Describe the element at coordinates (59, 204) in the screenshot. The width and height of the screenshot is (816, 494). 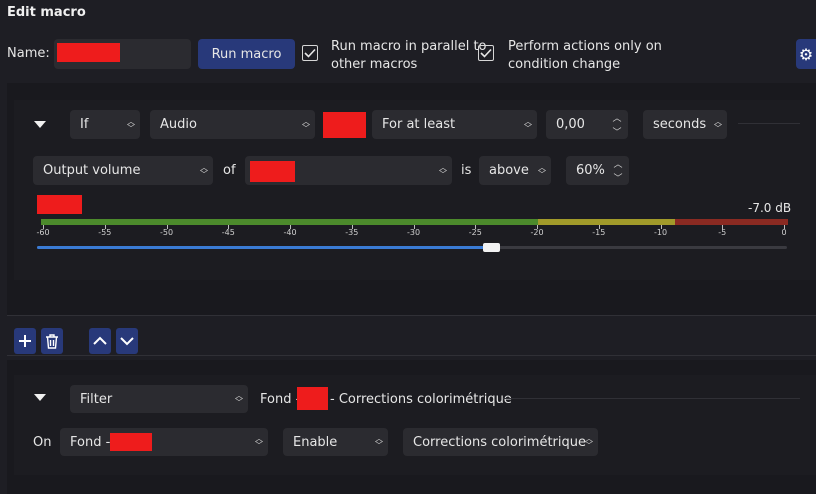
I see `redacted-meter-source` at that location.